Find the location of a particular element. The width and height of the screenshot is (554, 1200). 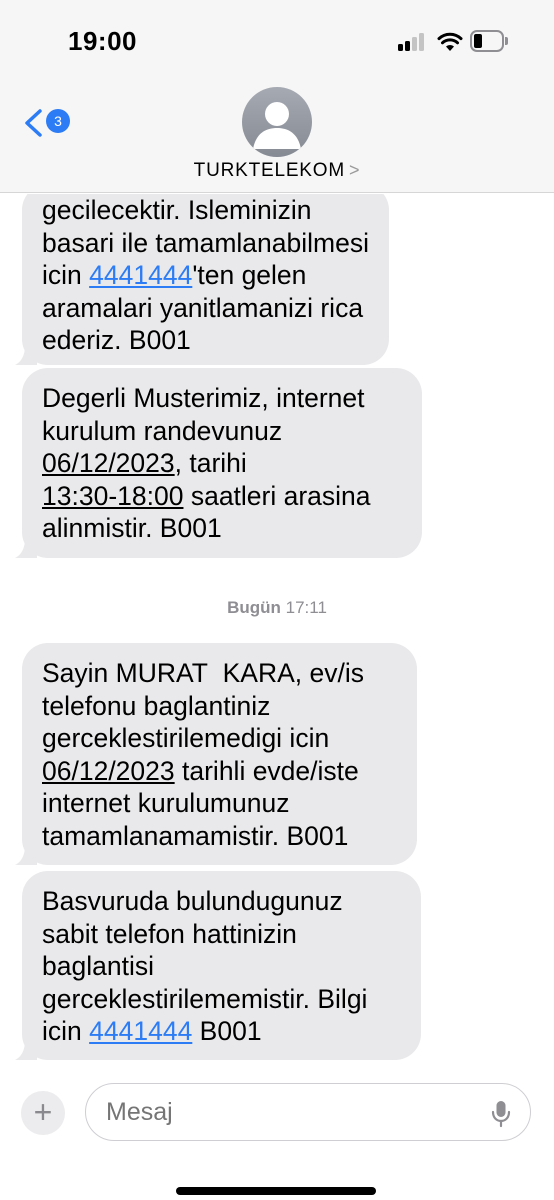

message-text-run: gerceklestirilemedigi icin is located at coordinates (186, 738).